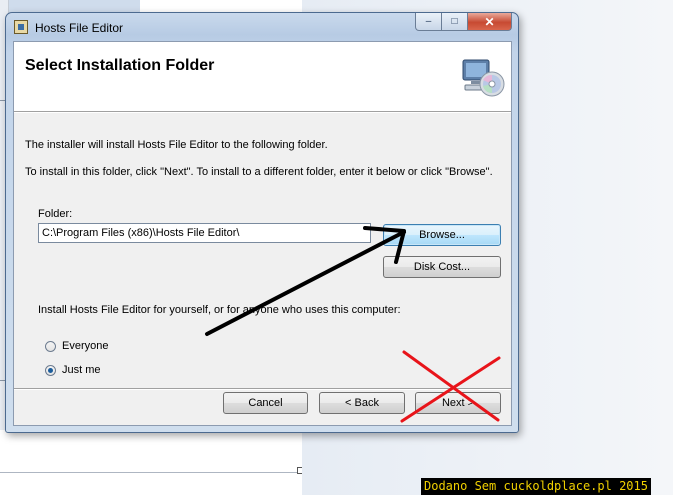 The width and height of the screenshot is (673, 495). I want to click on folder-label: Folder:, so click(55, 214).